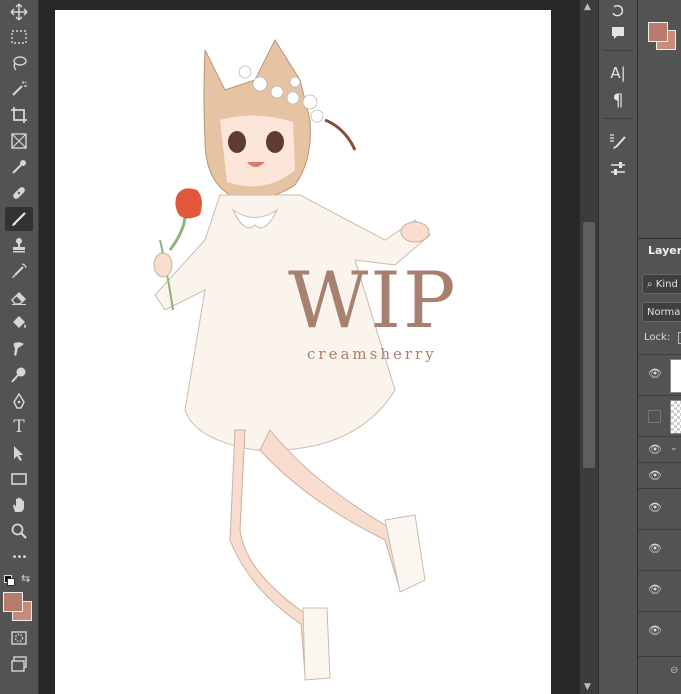 This screenshot has height=694, width=681. What do you see at coordinates (666, 284) in the screenshot?
I see `filter-kind-label: Kind` at bounding box center [666, 284].